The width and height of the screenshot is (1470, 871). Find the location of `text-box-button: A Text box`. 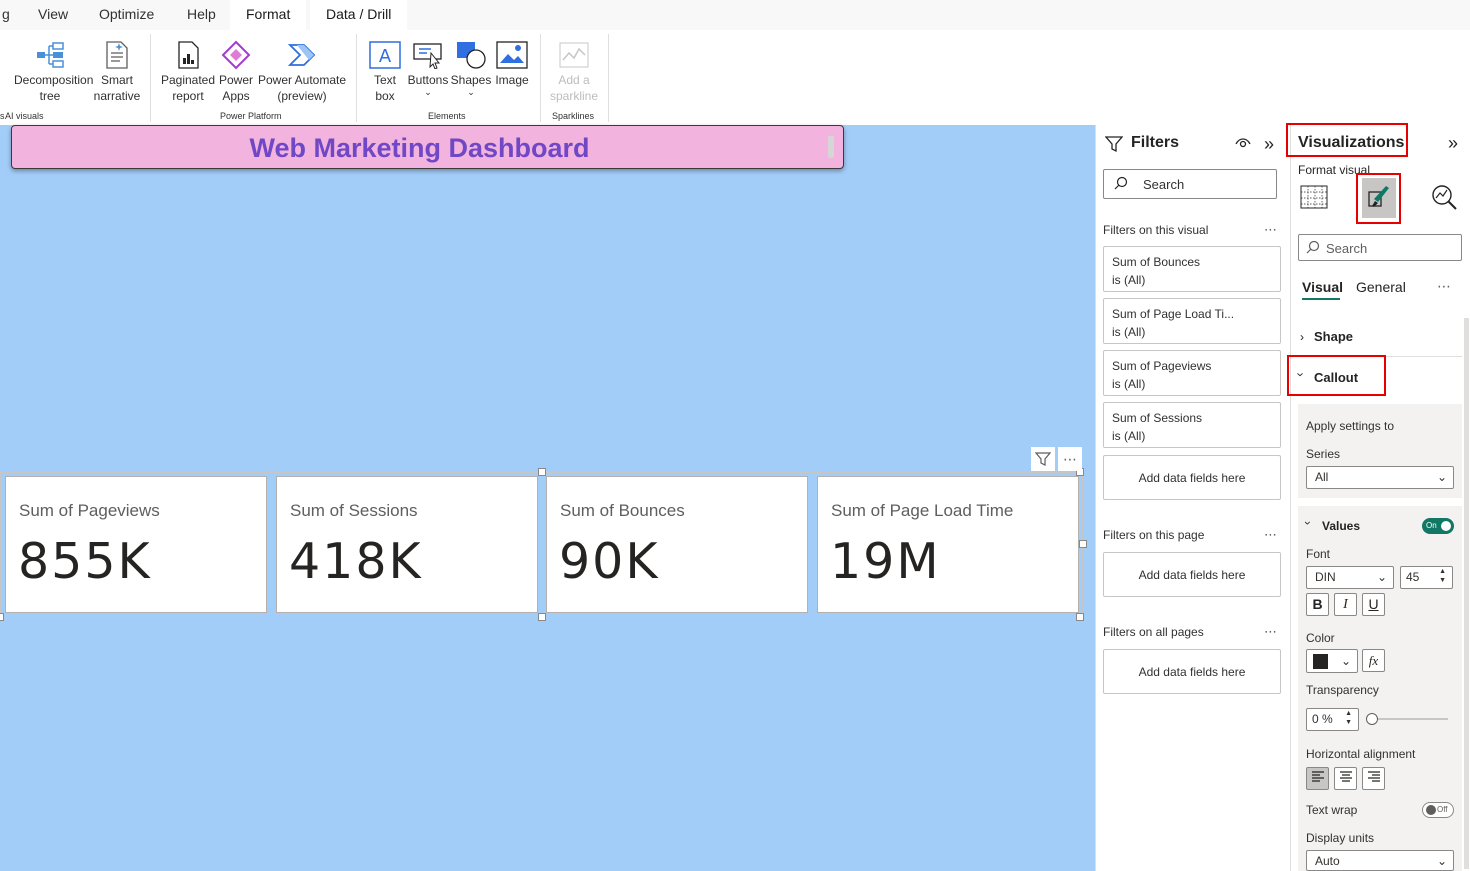

text-box-button: A Text box is located at coordinates (385, 71).